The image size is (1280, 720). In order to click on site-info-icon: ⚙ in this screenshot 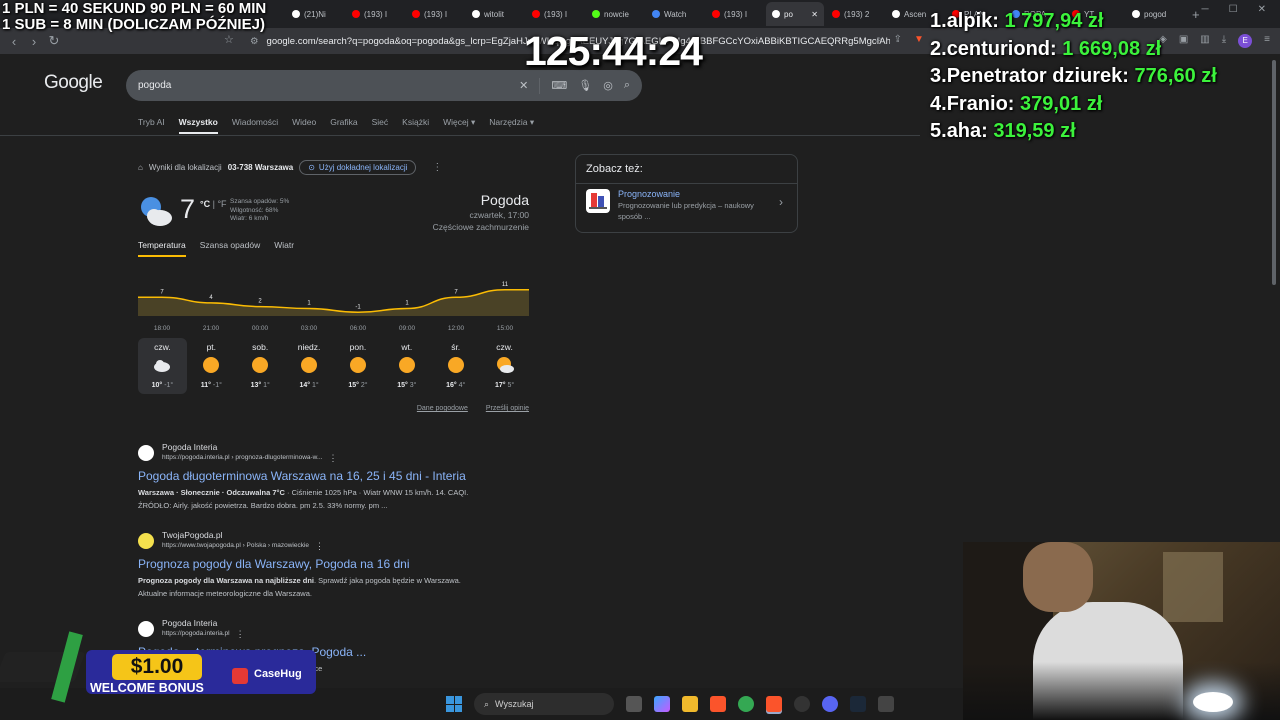, I will do `click(254, 41)`.